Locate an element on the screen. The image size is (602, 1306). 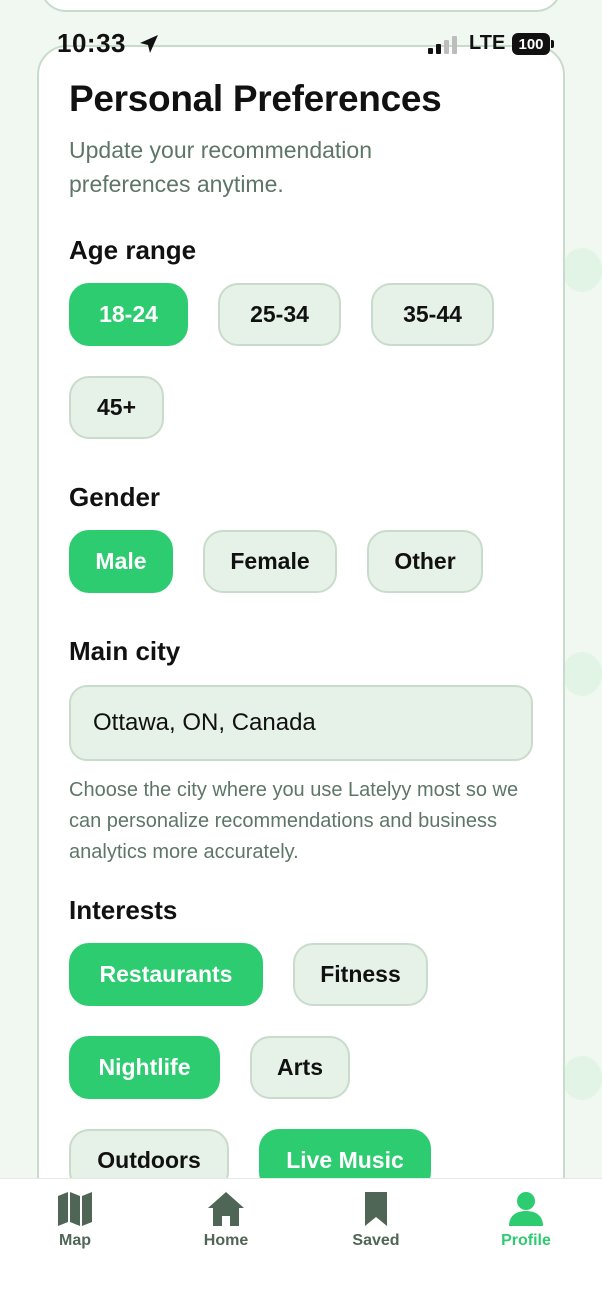
tab-map-label: Map is located at coordinates (75, 1240).